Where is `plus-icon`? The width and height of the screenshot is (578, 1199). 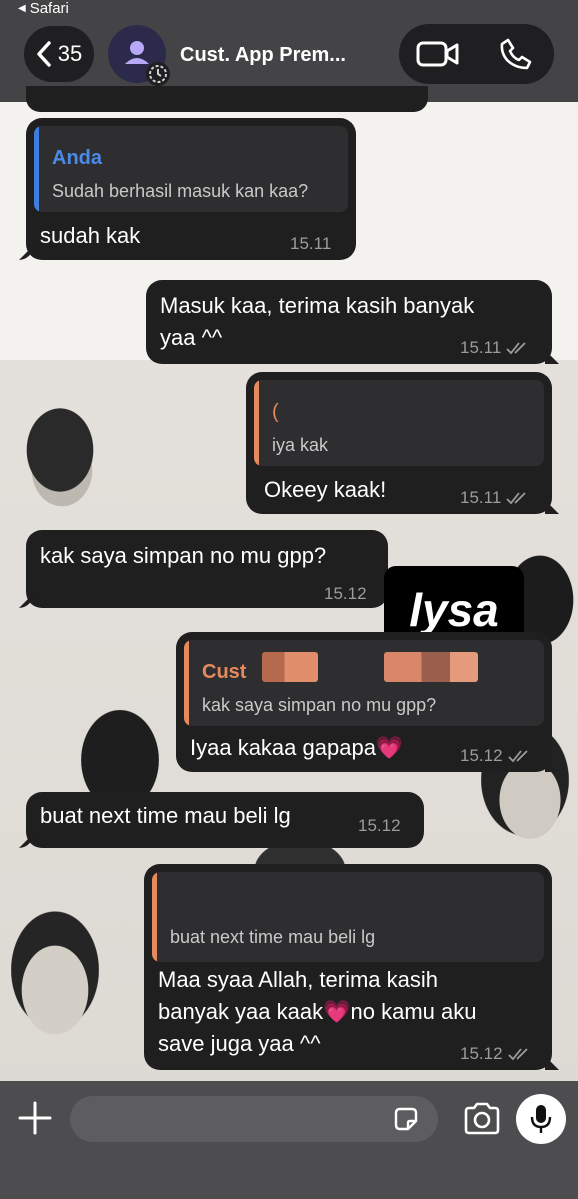 plus-icon is located at coordinates (35, 1118).